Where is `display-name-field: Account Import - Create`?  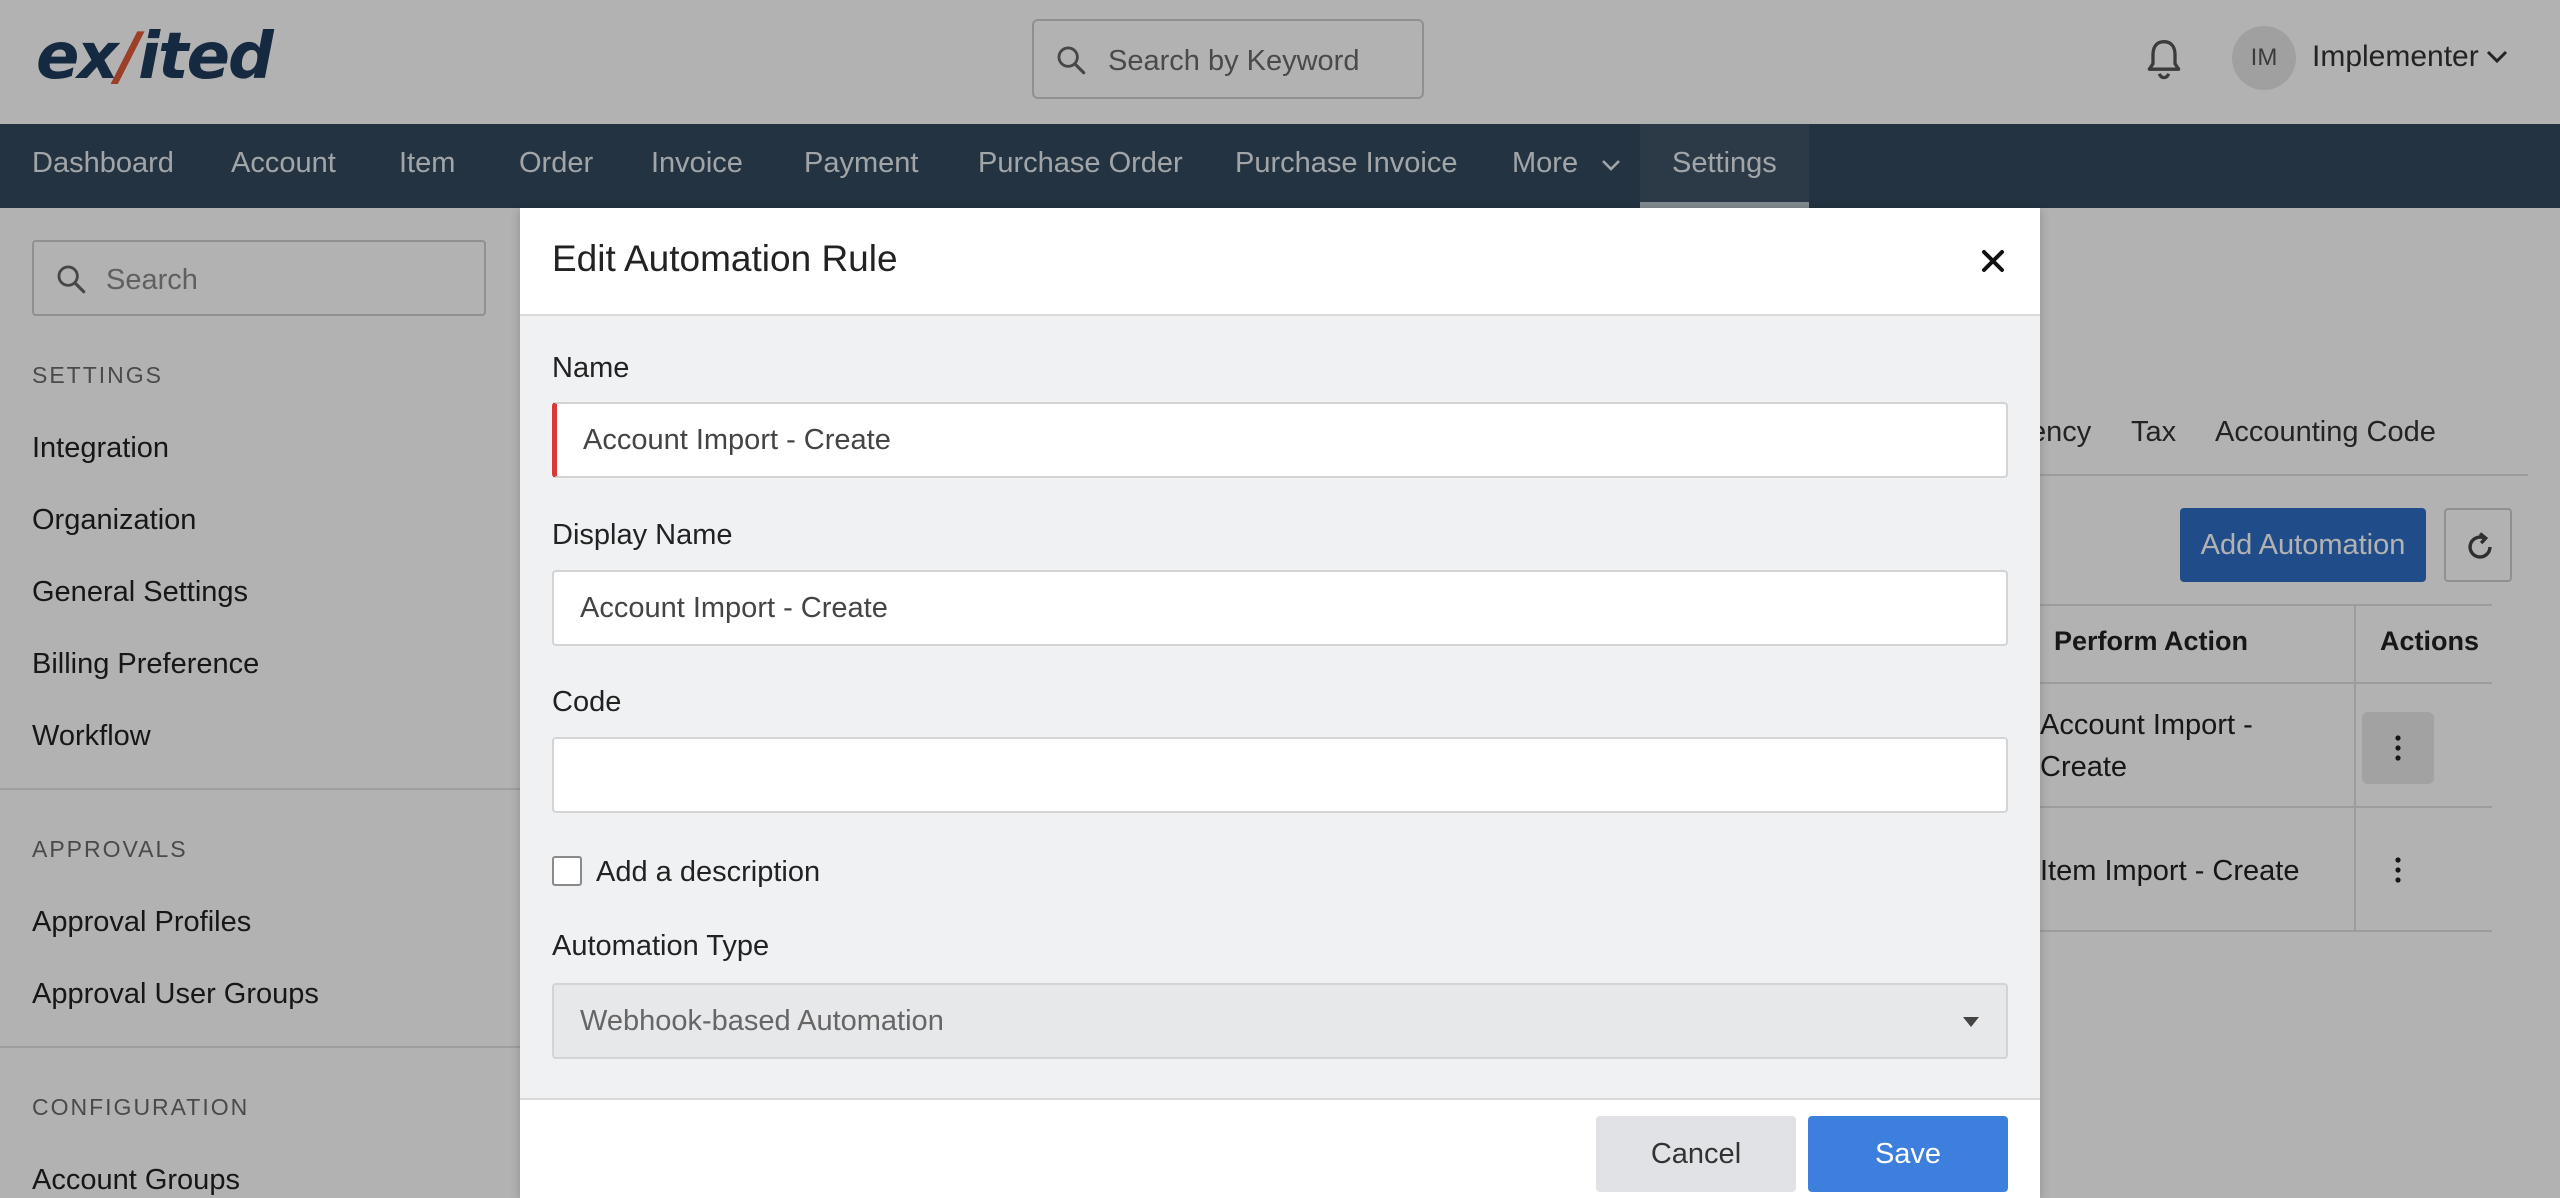 display-name-field: Account Import - Create is located at coordinates (1280, 608).